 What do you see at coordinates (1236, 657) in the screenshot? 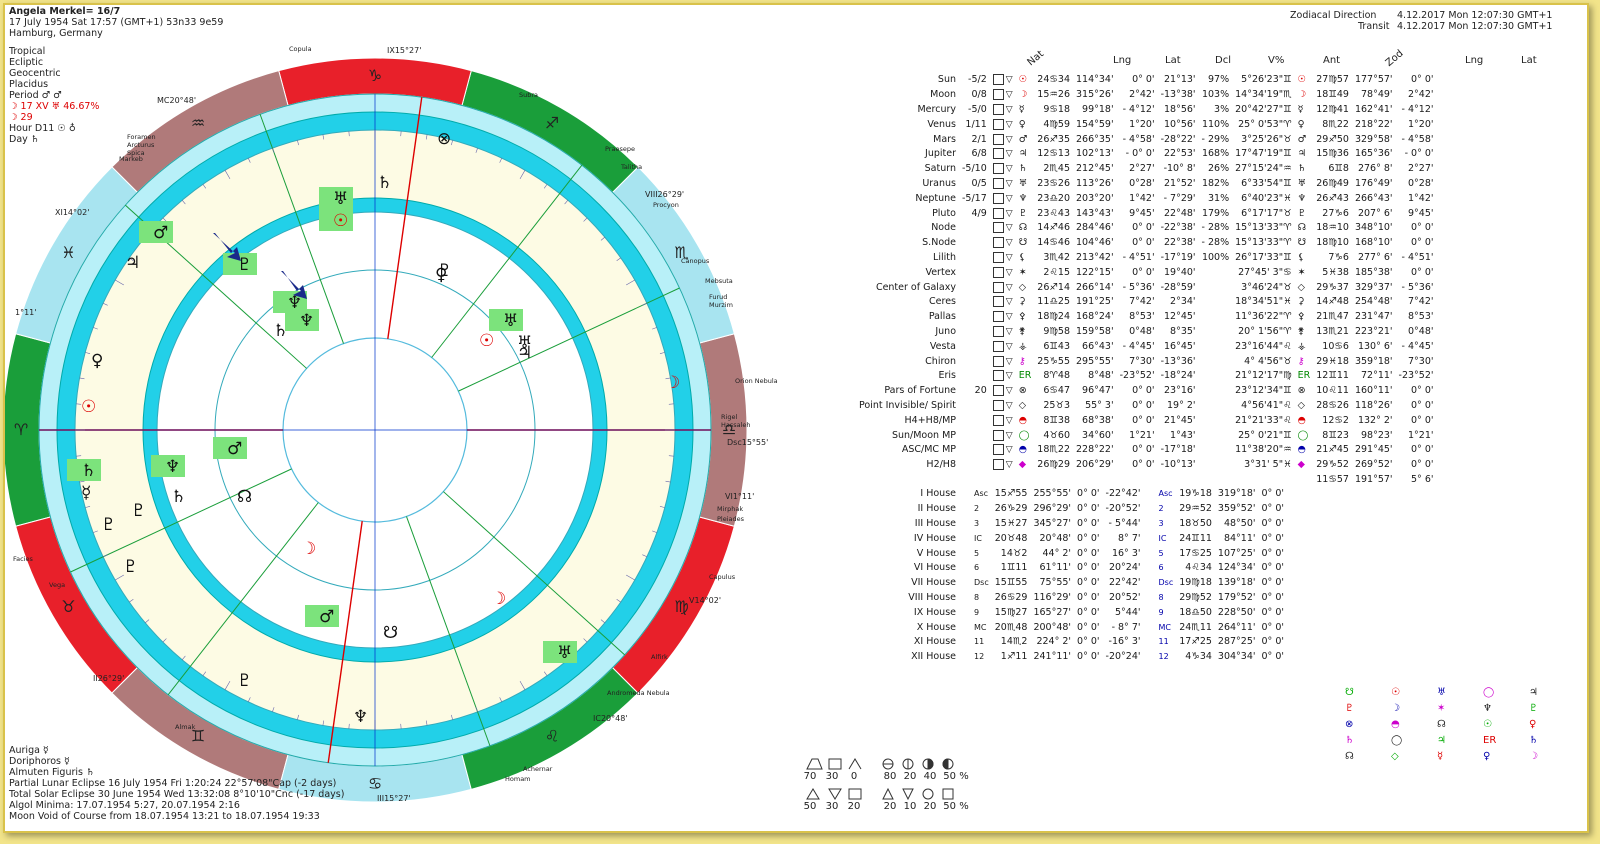
I see `zod-house-absolute-longitude: 304°34'` at bounding box center [1236, 657].